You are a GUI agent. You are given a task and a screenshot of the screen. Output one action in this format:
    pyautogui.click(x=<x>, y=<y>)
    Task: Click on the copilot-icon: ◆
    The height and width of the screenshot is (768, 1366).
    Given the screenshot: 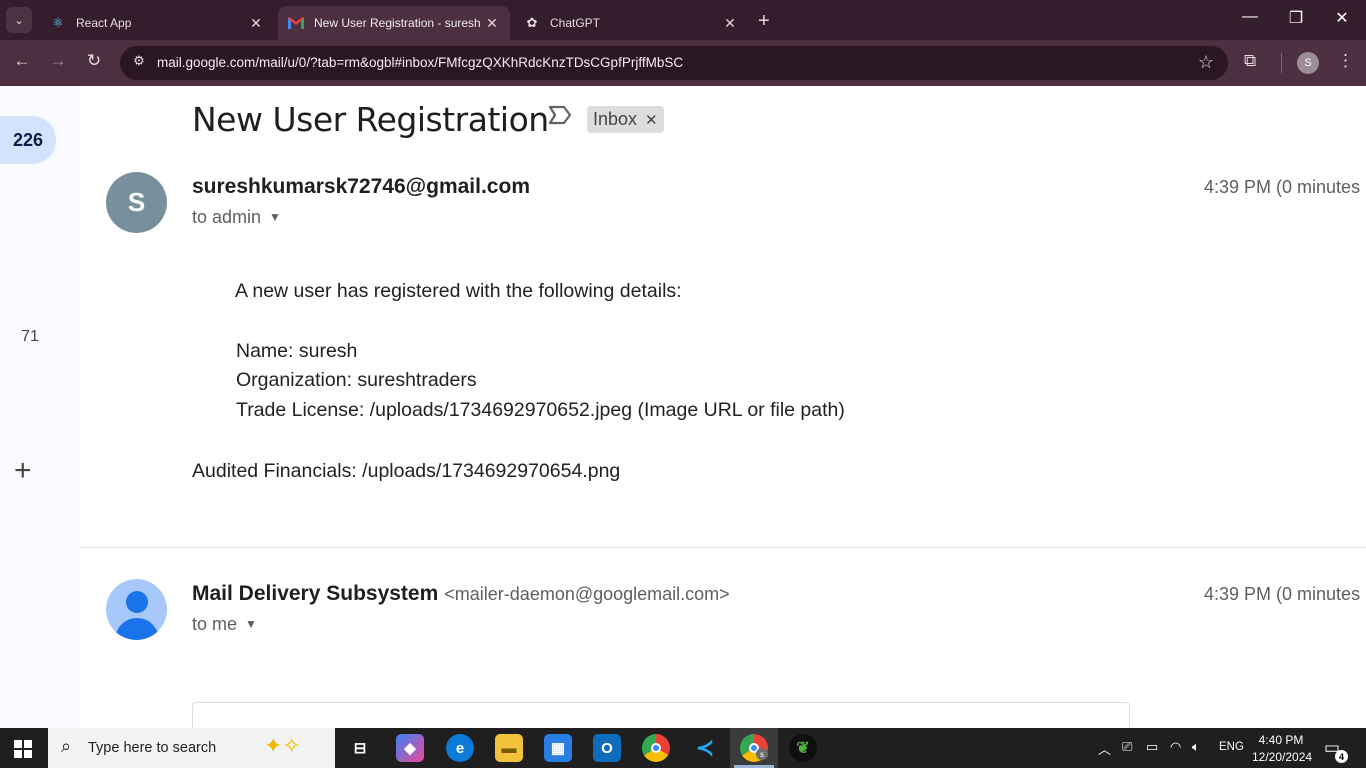 What is the action you would take?
    pyautogui.click(x=410, y=748)
    